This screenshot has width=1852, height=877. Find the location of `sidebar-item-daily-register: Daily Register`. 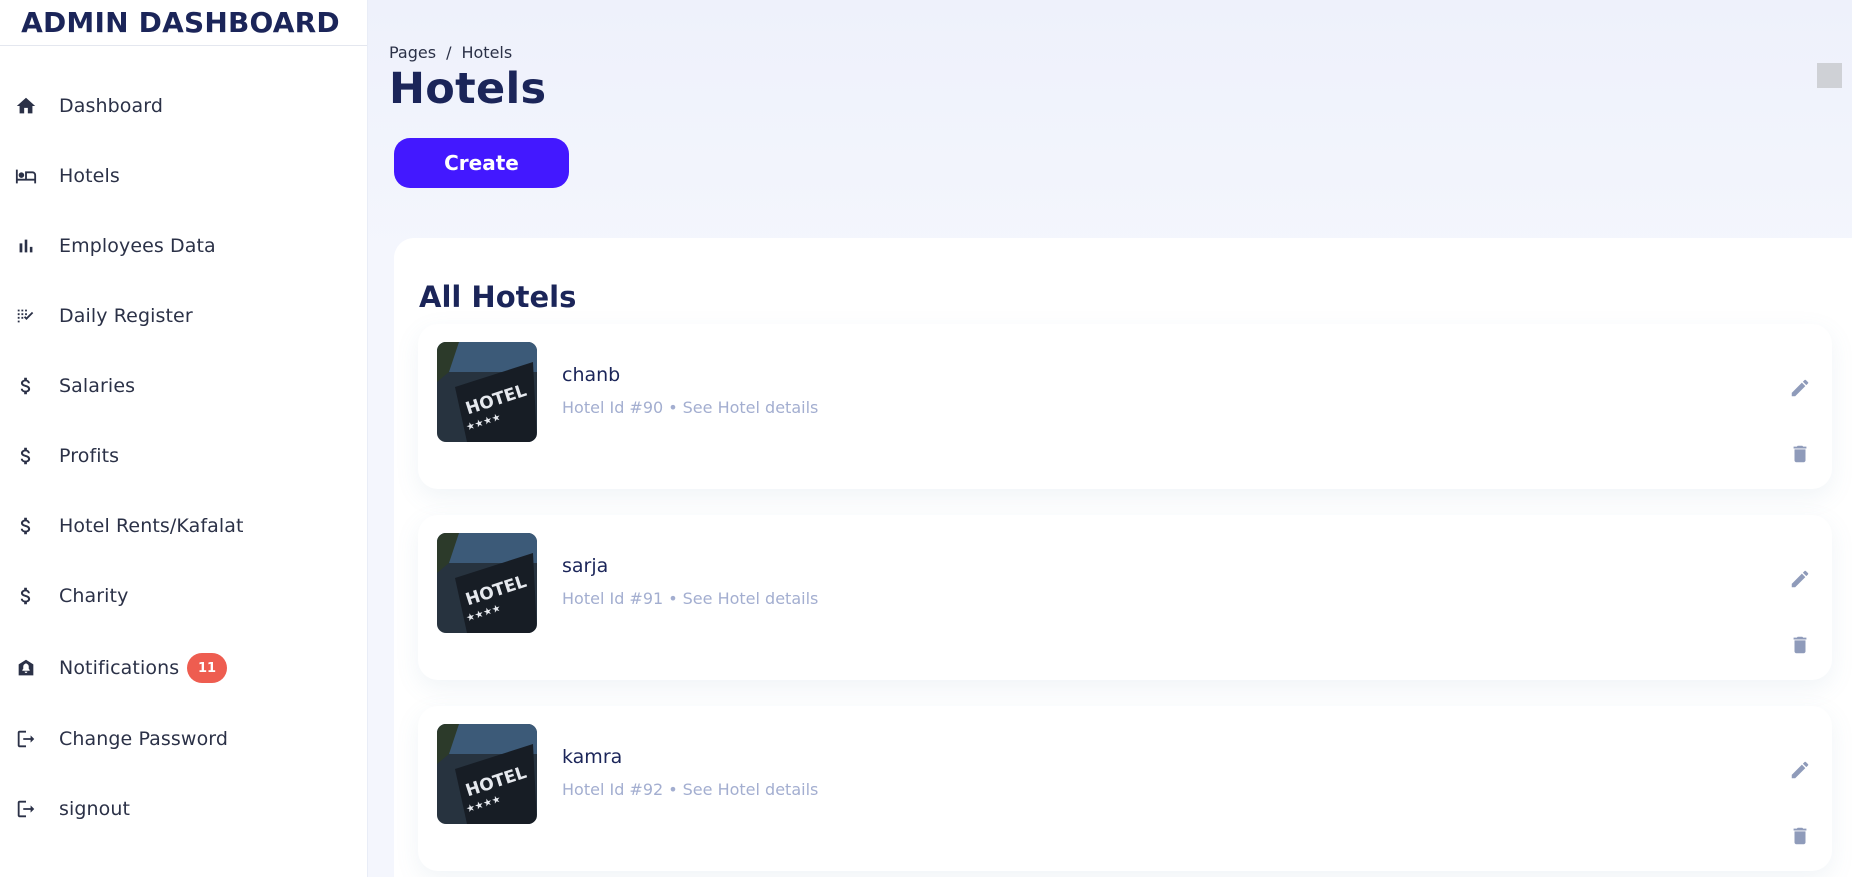

sidebar-item-daily-register: Daily Register is located at coordinates (184, 316).